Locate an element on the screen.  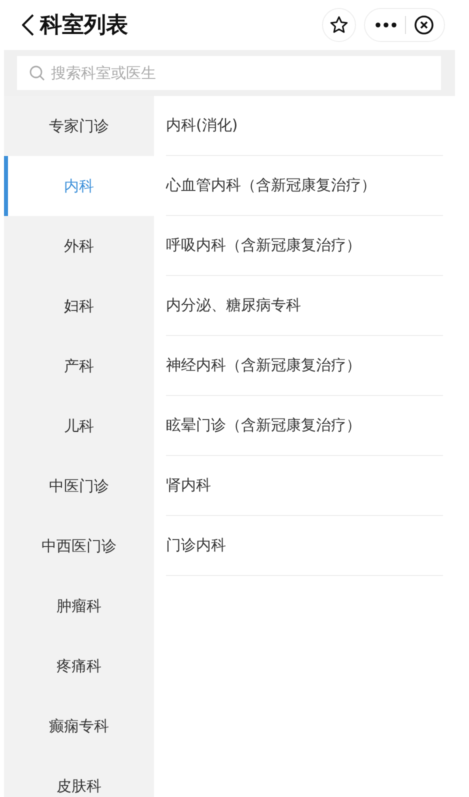
favorite-button is located at coordinates (339, 25).